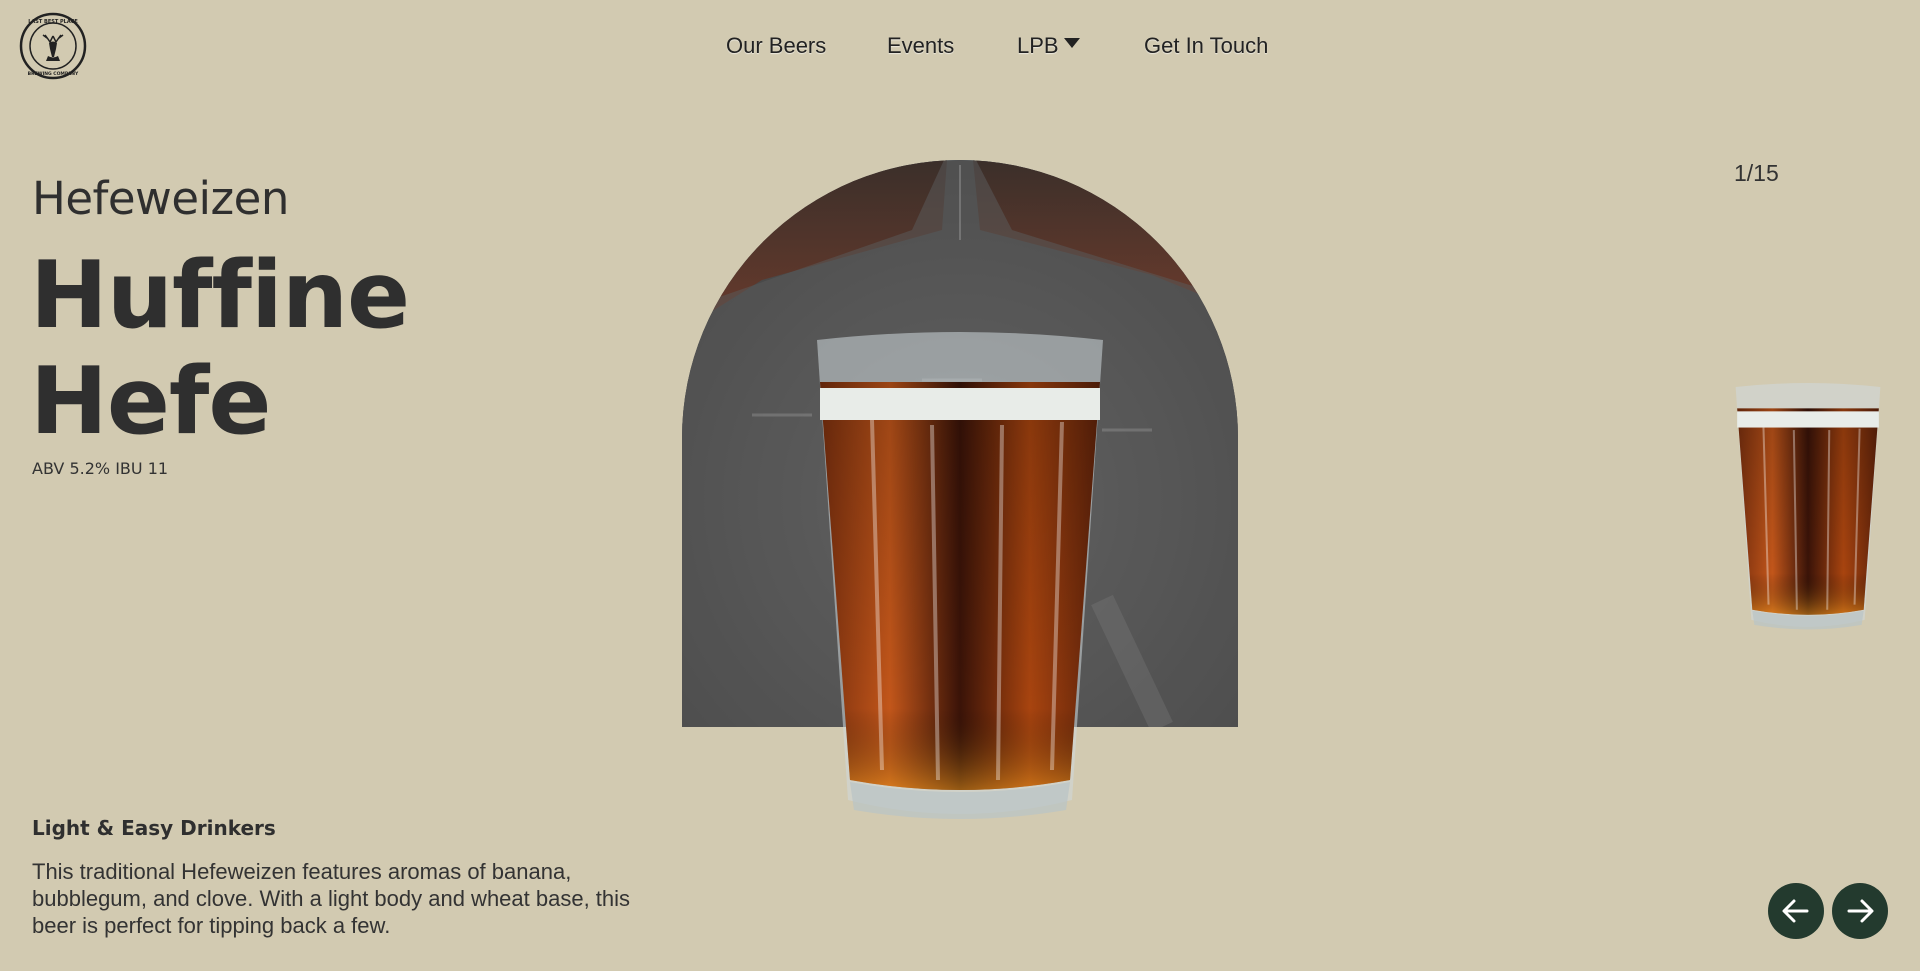 The width and height of the screenshot is (1920, 971). I want to click on beer-name: Huffine Hefe, so click(330, 348).